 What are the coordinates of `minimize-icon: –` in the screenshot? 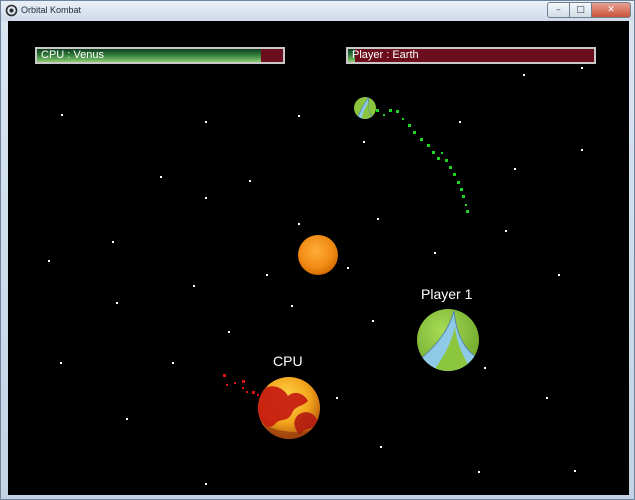 It's located at (558, 10).